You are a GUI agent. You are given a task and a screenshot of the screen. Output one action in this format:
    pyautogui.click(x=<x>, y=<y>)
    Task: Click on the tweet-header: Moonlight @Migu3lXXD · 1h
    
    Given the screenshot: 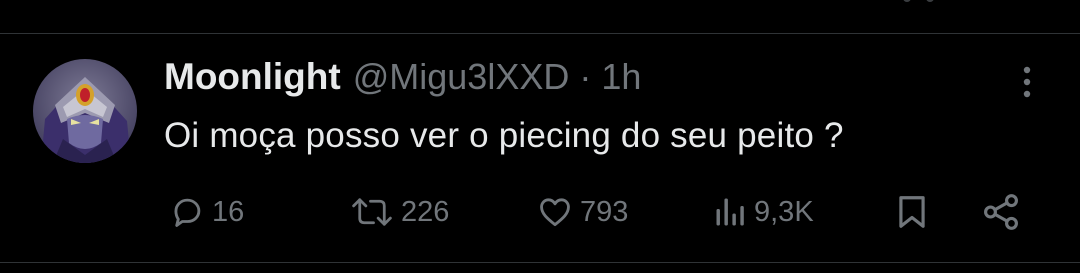 What is the action you would take?
    pyautogui.click(x=402, y=80)
    